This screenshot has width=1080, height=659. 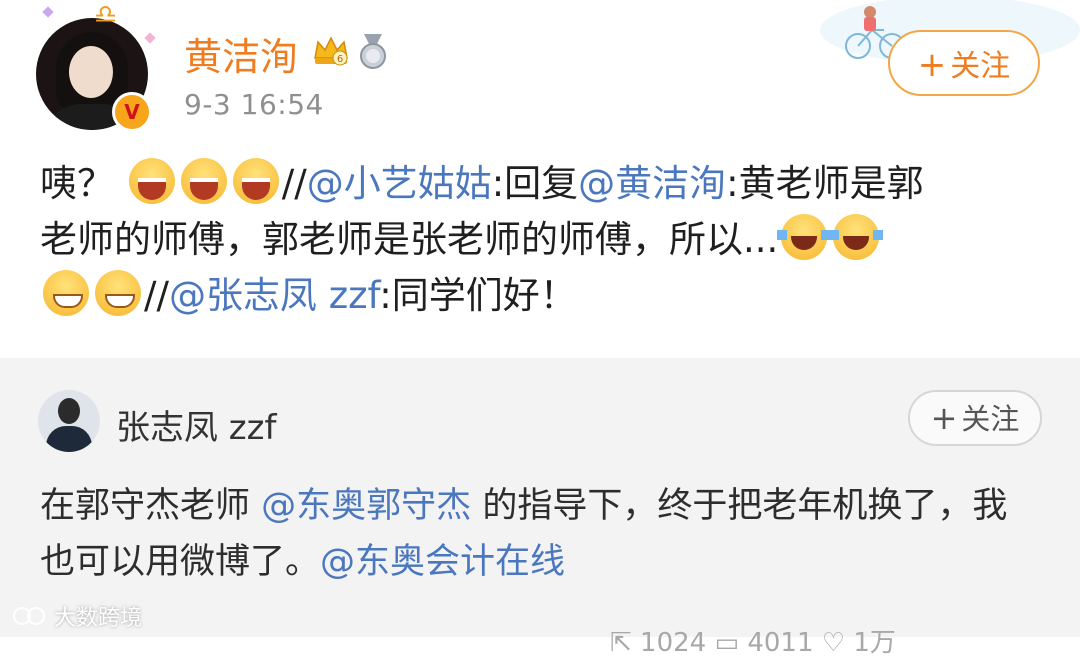 What do you see at coordinates (106, 15) in the screenshot?
I see `zodiac-libra-icon: ♎` at bounding box center [106, 15].